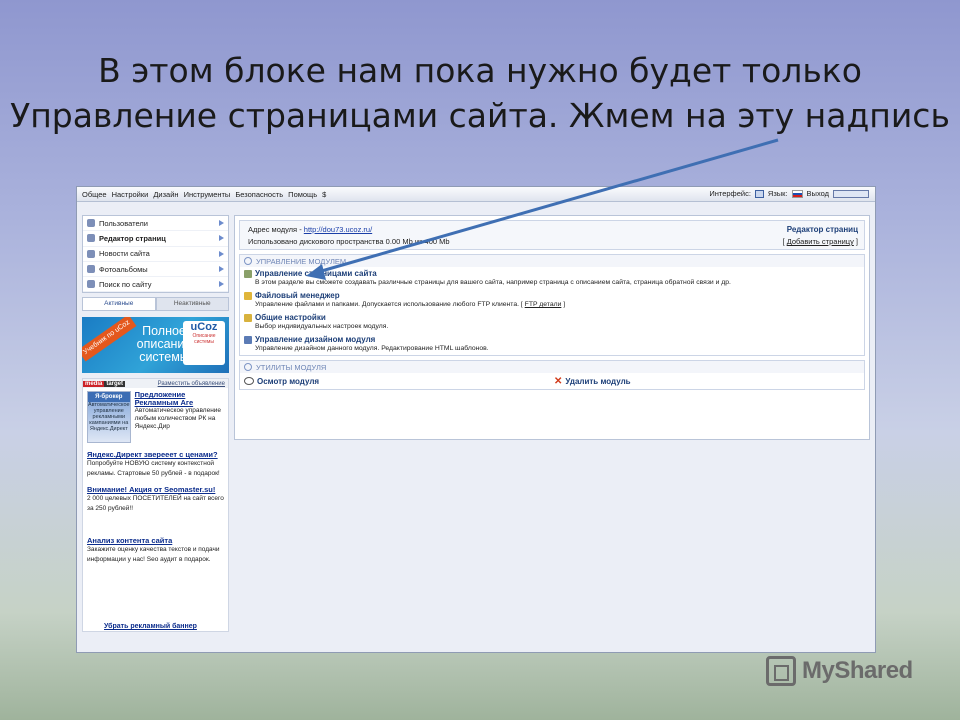 The width and height of the screenshot is (960, 720). I want to click on menu-settings: Настройки, so click(130, 194).